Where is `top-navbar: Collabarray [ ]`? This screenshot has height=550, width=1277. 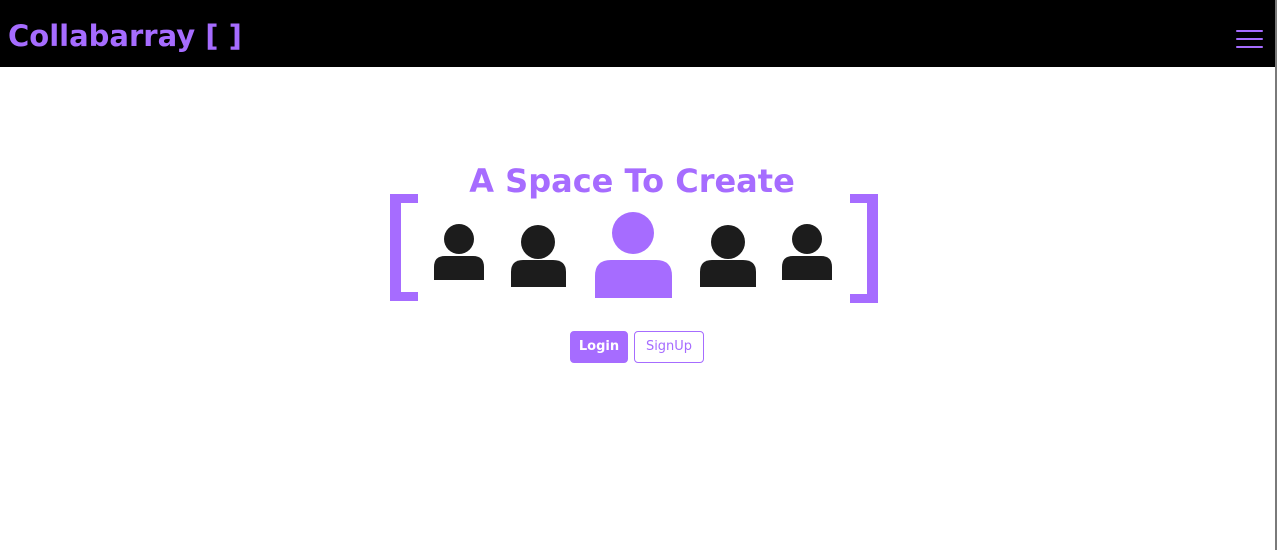
top-navbar: Collabarray [ ] is located at coordinates (637, 33).